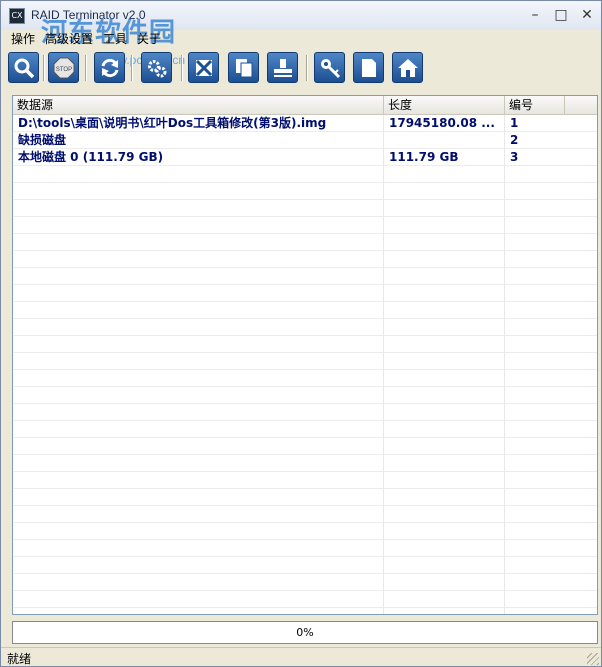 The height and width of the screenshot is (667, 602). I want to click on refresh-icon, so click(109, 67).